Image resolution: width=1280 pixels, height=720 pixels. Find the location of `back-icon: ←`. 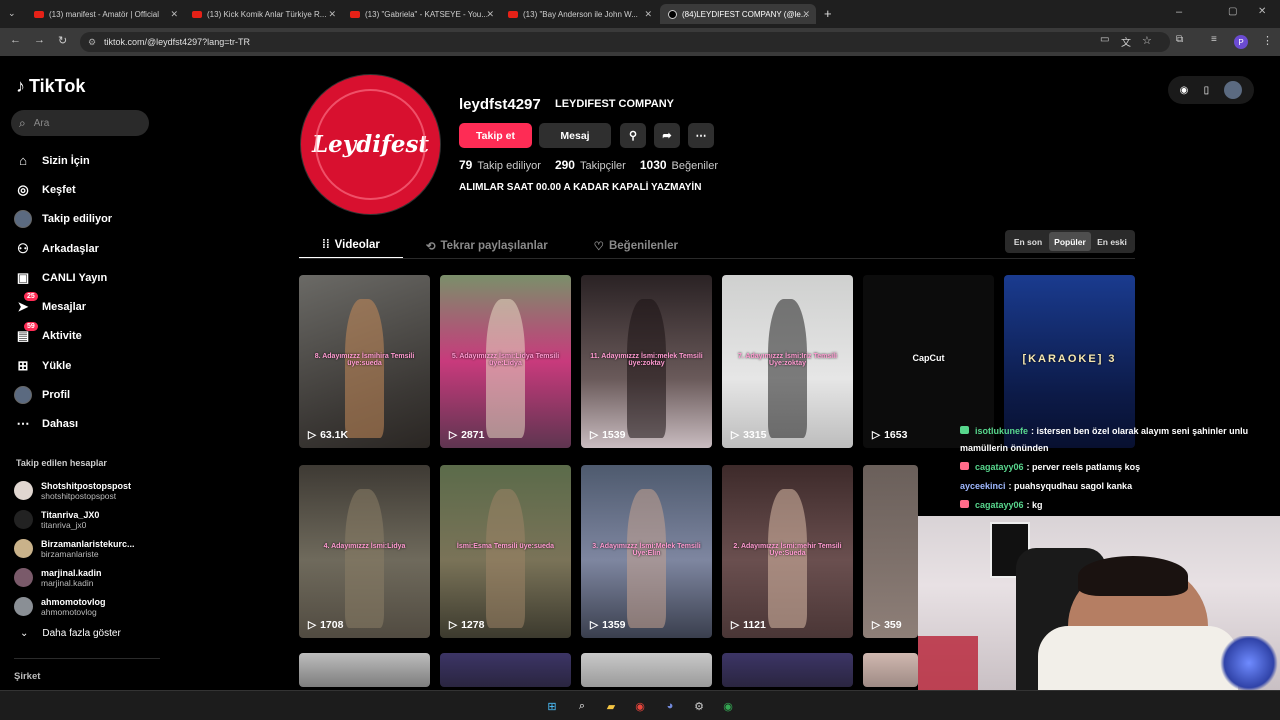

back-icon: ← is located at coordinates (15, 40).